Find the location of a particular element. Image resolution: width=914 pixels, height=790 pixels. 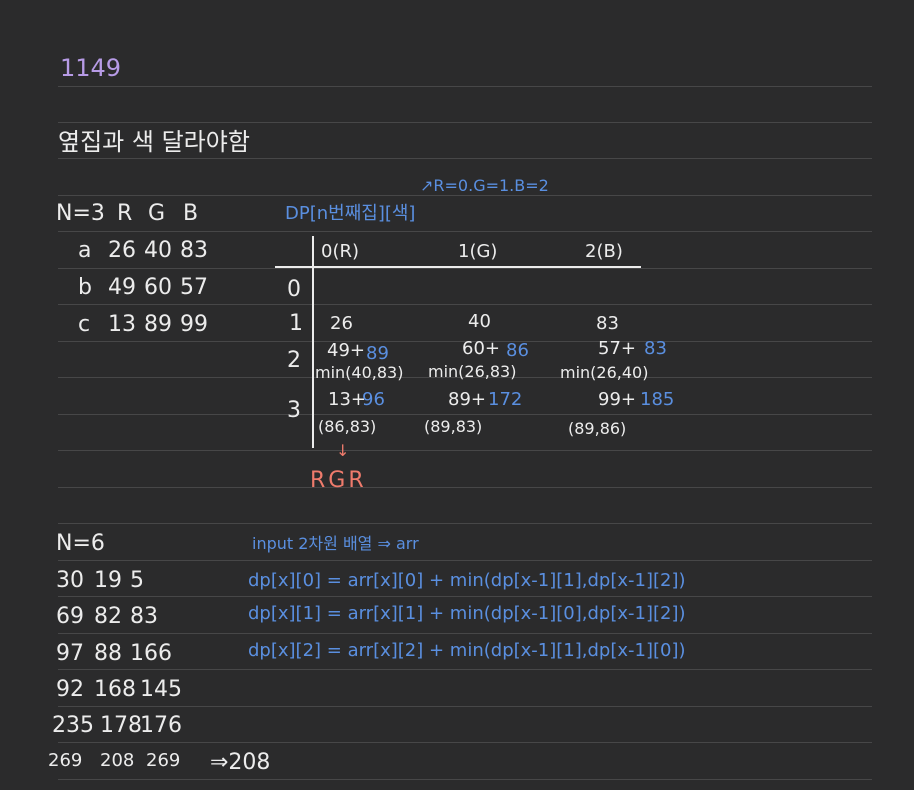

example2-cell: 235 is located at coordinates (73, 725).